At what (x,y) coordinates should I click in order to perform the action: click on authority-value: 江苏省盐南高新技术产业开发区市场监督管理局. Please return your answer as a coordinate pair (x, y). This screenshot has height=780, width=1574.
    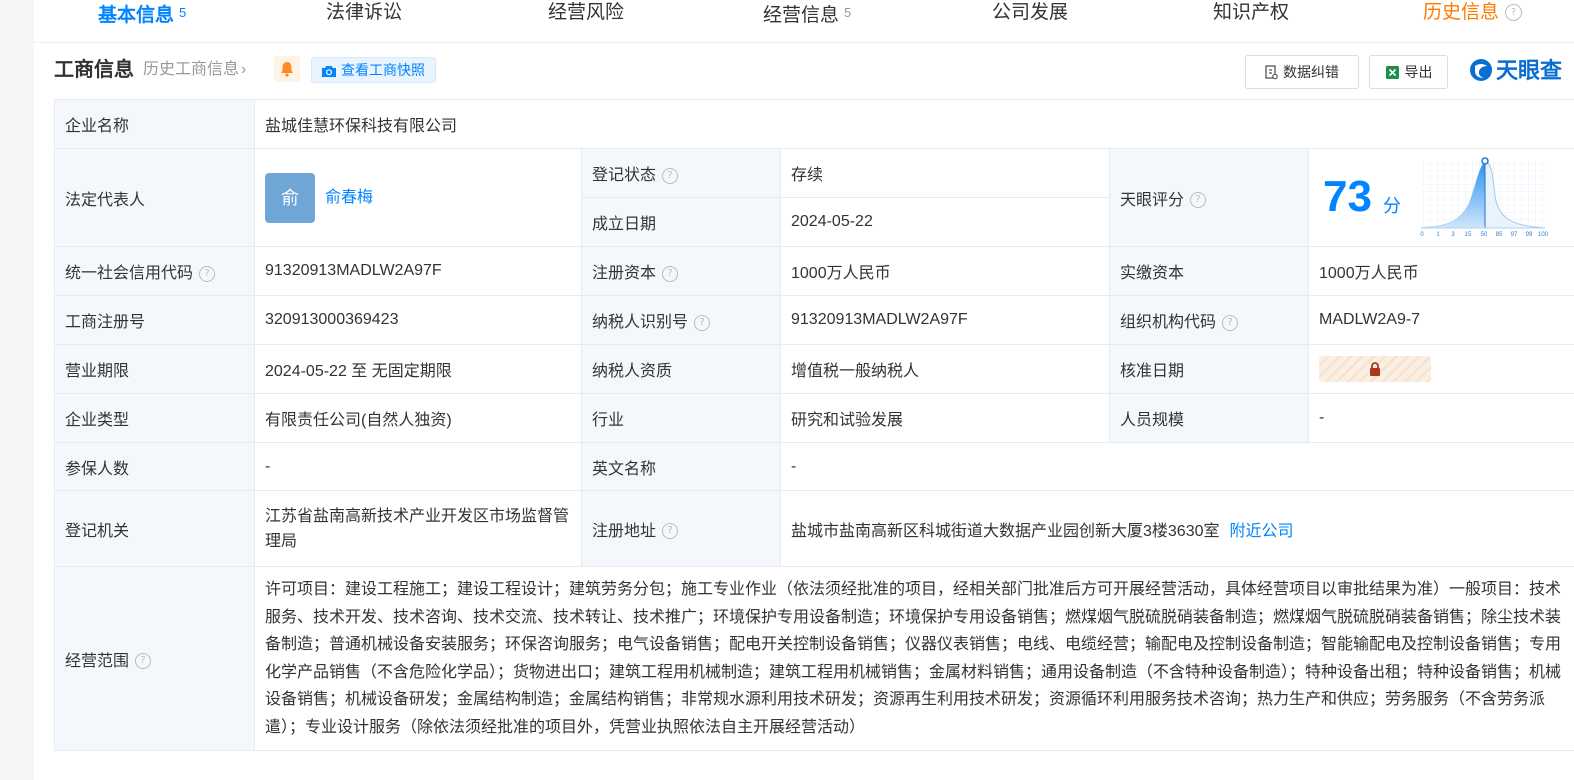
    Looking at the image, I should click on (418, 528).